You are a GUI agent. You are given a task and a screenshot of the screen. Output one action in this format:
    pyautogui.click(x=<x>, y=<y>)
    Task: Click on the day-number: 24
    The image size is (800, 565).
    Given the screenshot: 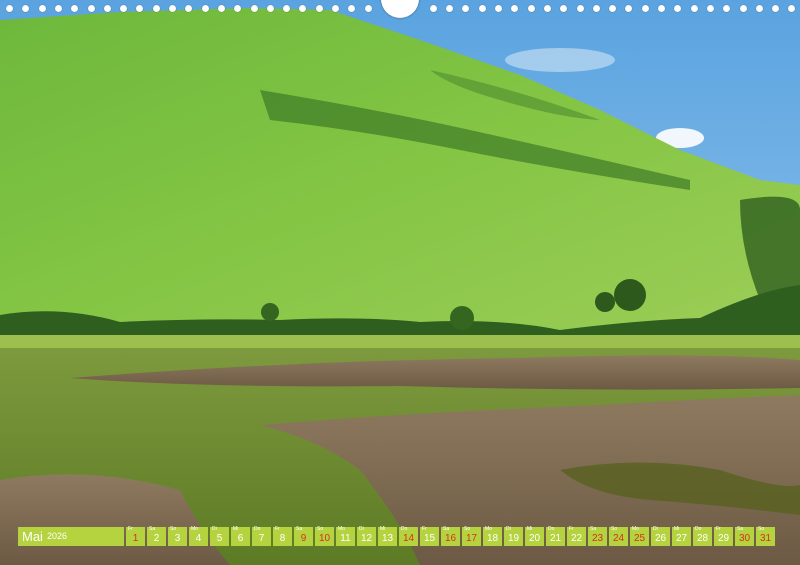 What is the action you would take?
    pyautogui.click(x=618, y=538)
    